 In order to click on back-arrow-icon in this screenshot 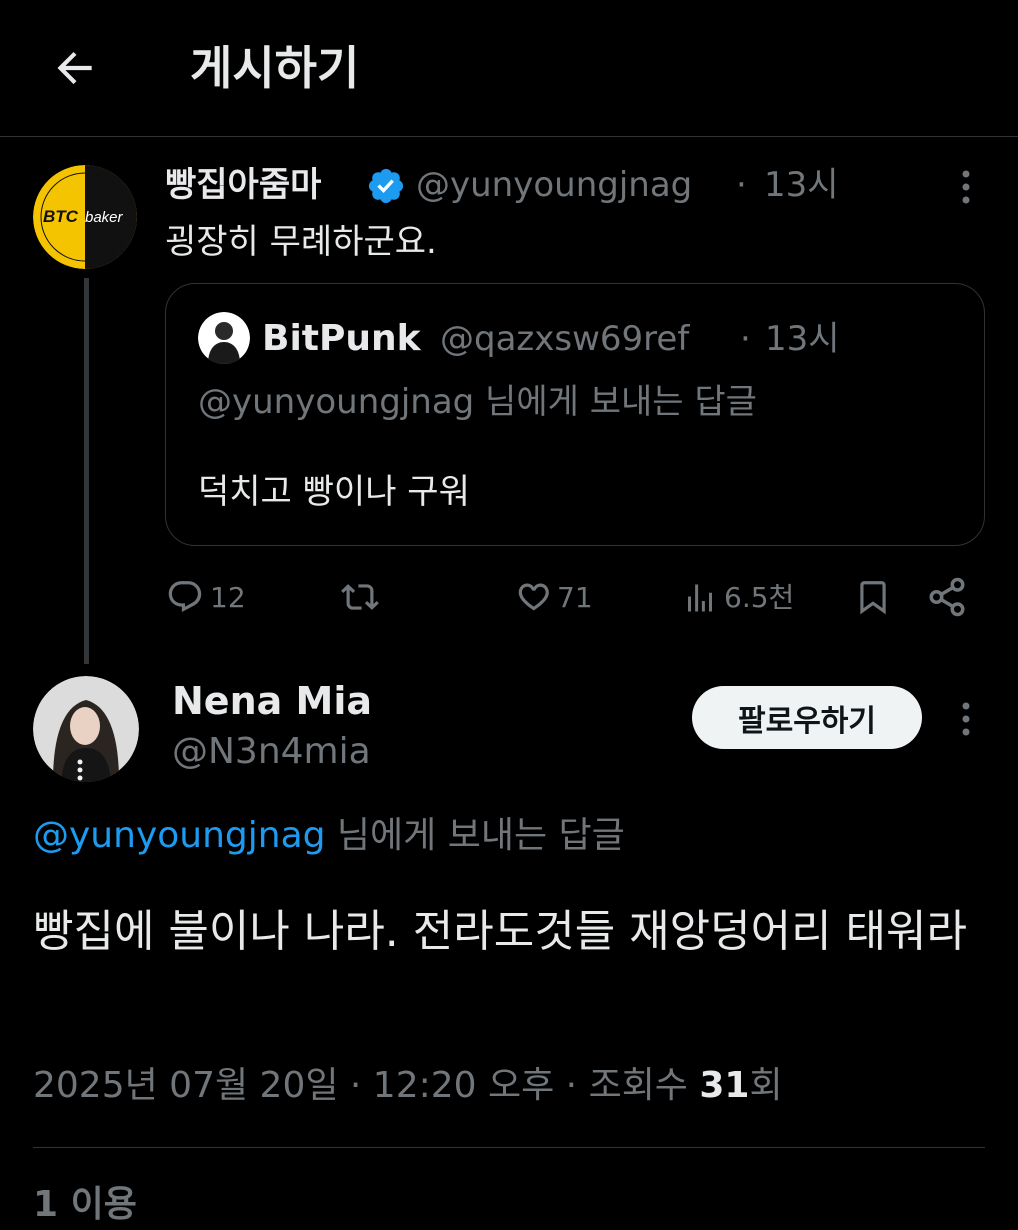, I will do `click(75, 68)`.